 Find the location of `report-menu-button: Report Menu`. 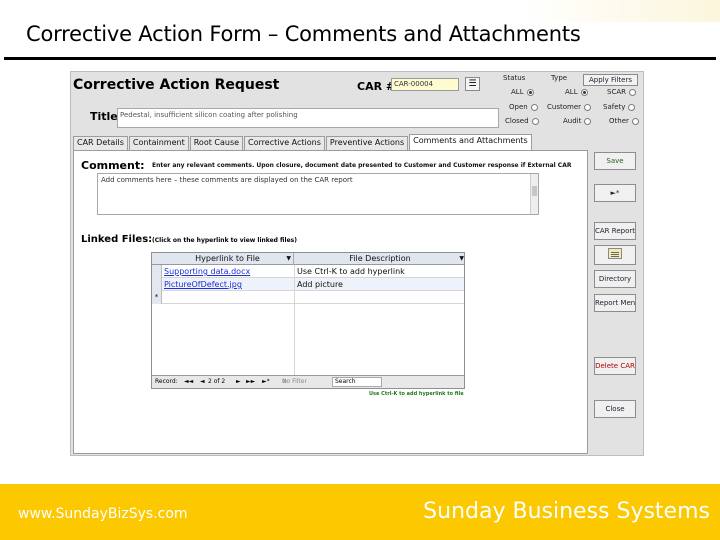

report-menu-button: Report Menu is located at coordinates (615, 303).